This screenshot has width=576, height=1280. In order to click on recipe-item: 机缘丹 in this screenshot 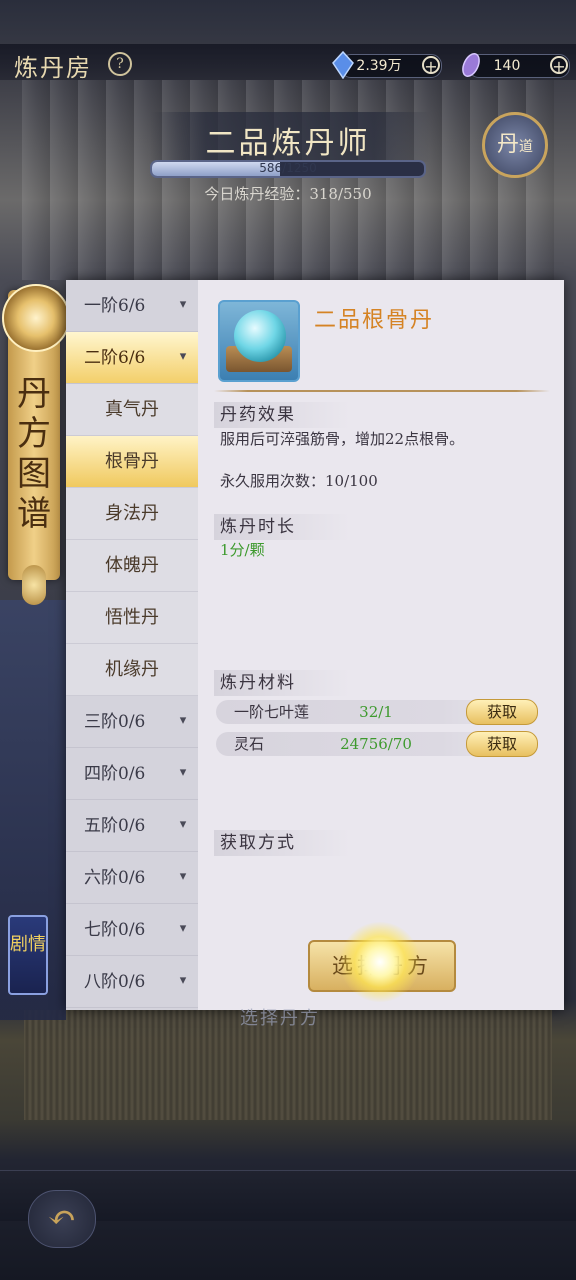, I will do `click(132, 670)`.